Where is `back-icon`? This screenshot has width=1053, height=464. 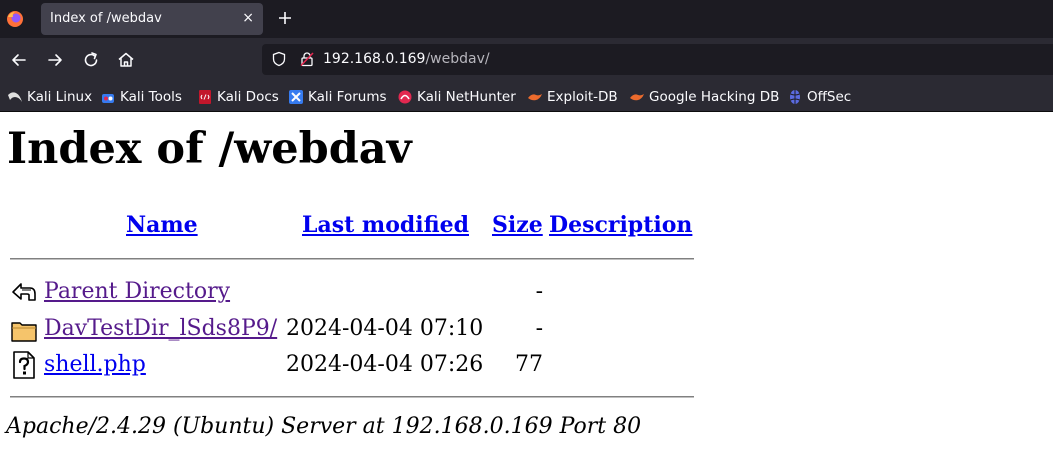 back-icon is located at coordinates (24, 292).